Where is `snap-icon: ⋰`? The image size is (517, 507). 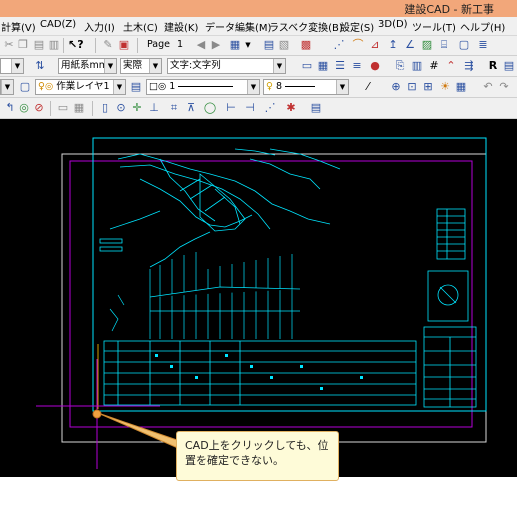
snap-icon: ⋰ is located at coordinates (339, 45).